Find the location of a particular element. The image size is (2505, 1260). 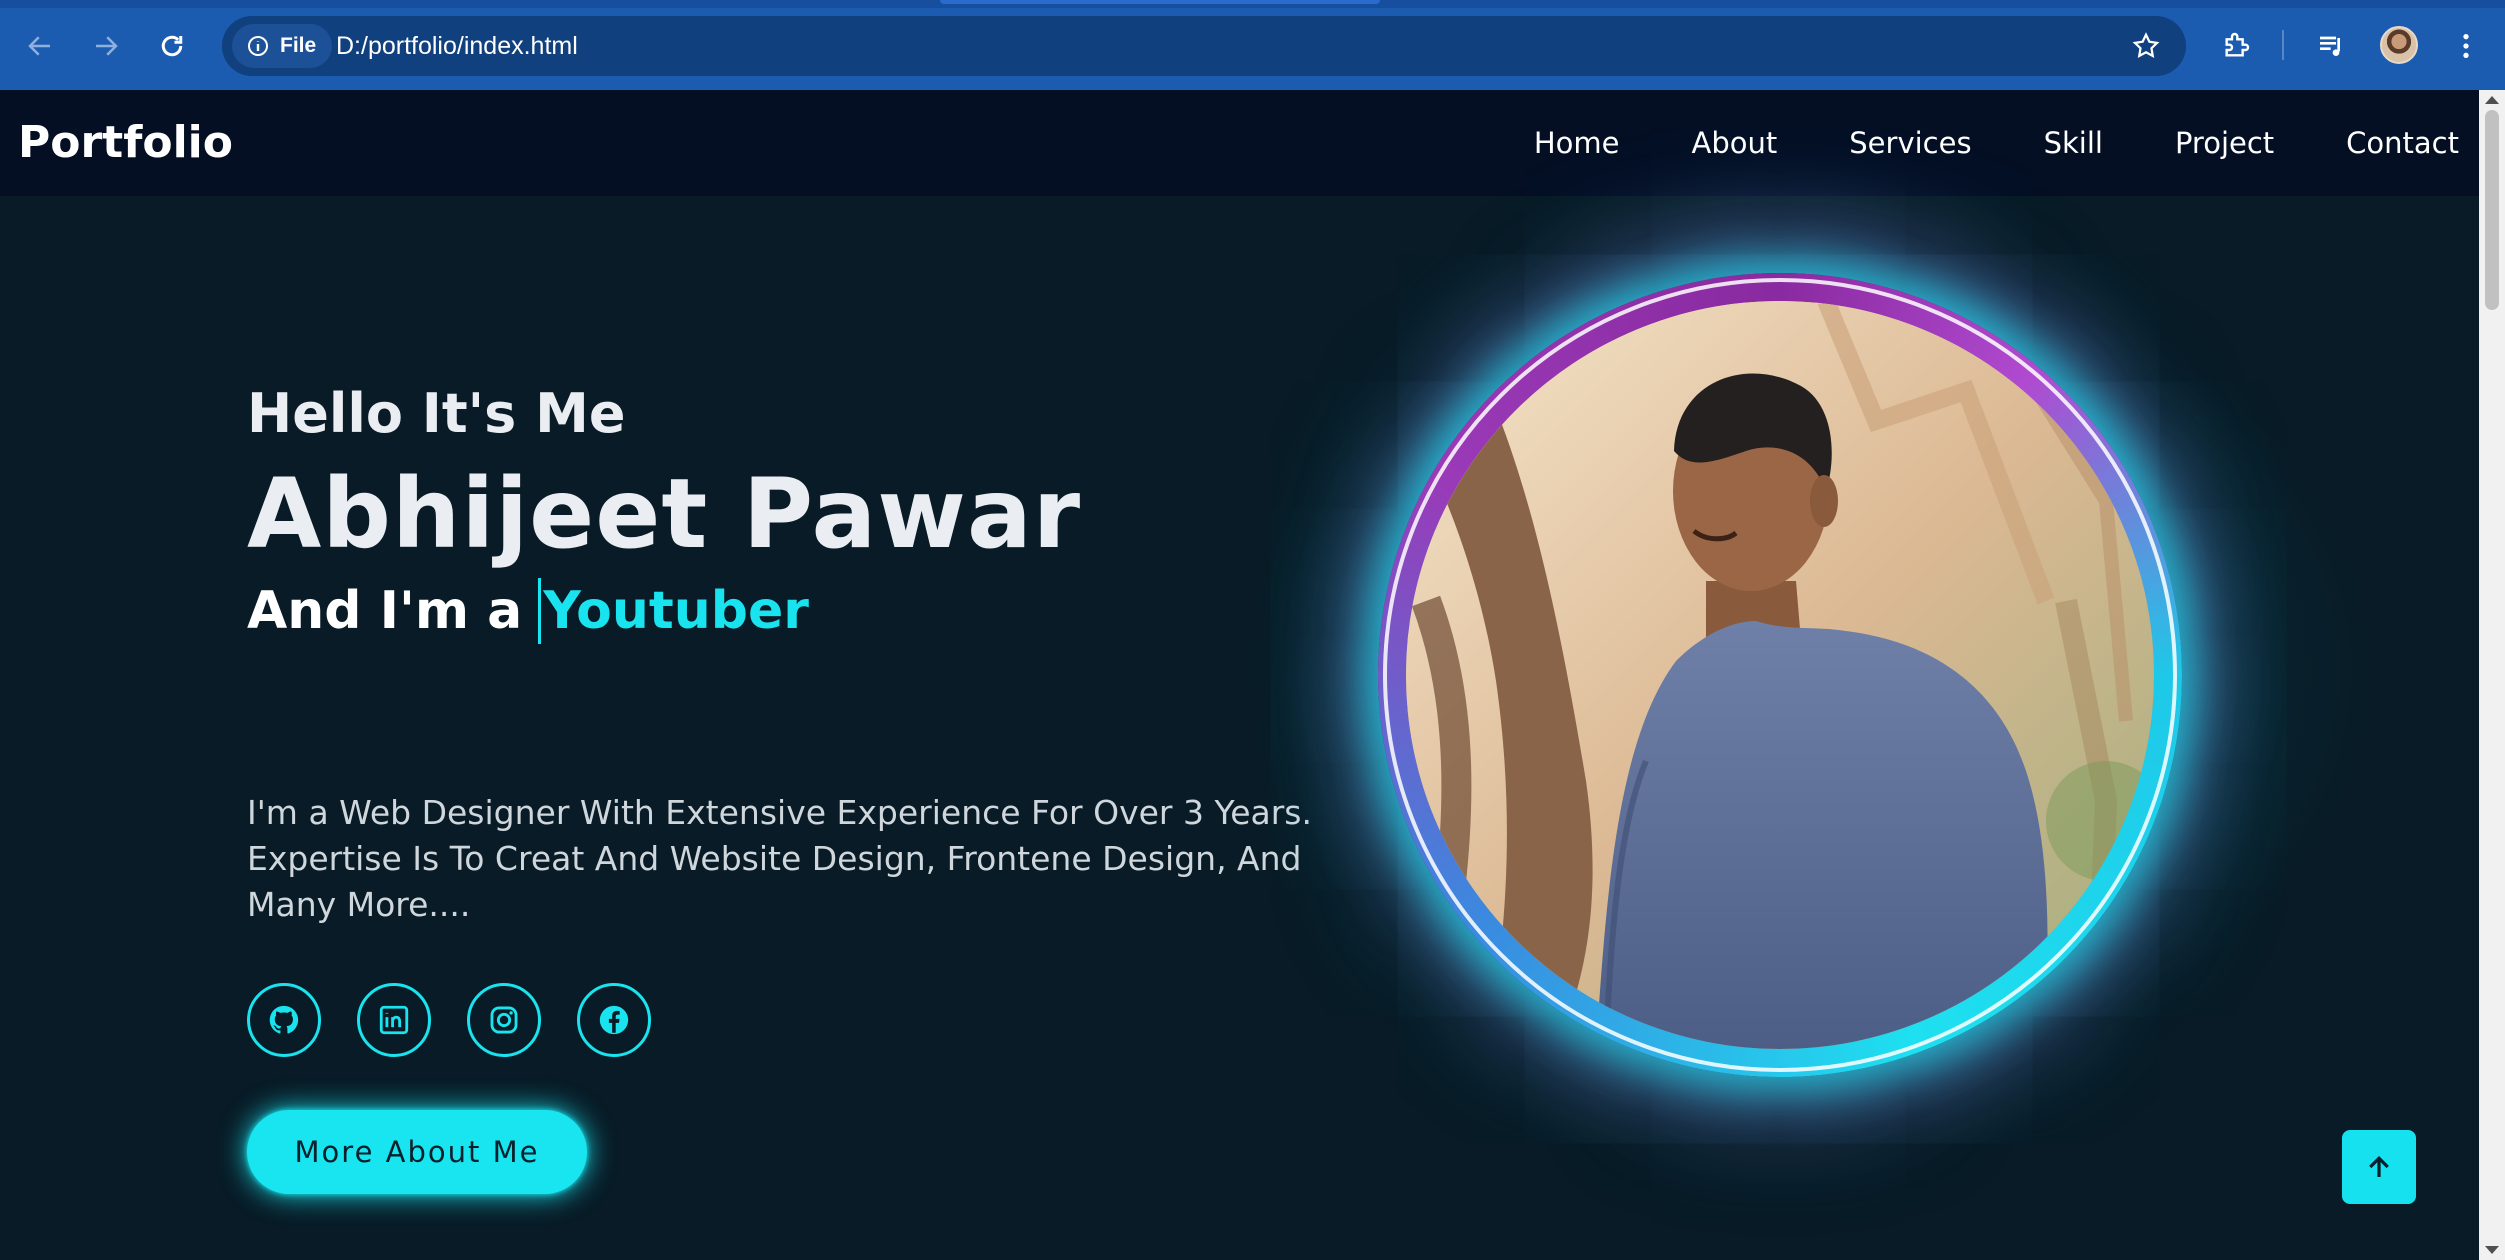

file-chip-label: File is located at coordinates (298, 45).